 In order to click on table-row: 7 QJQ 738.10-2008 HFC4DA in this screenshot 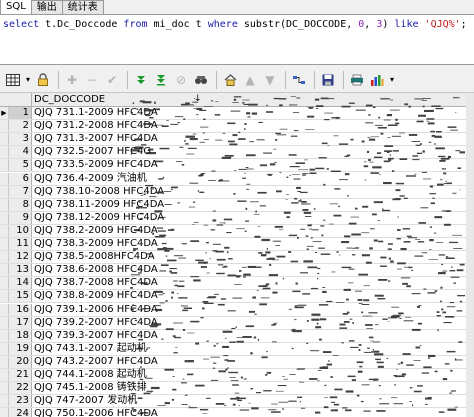, I will do `click(237, 192)`.